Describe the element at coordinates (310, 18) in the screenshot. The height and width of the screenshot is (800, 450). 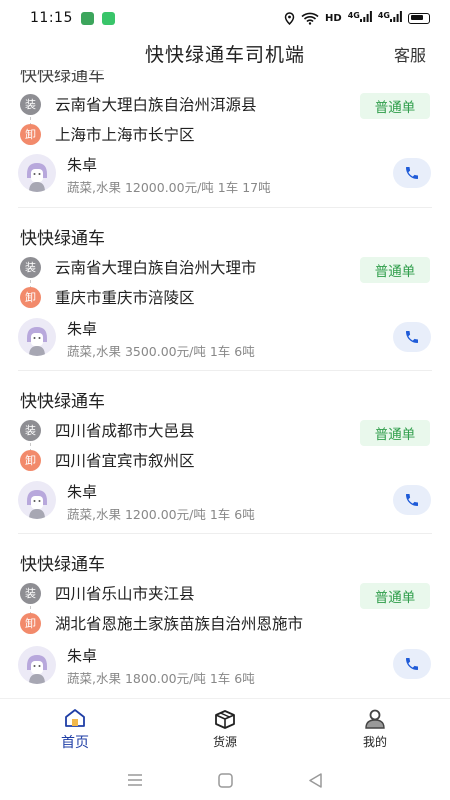
I see `wifi-icon` at that location.